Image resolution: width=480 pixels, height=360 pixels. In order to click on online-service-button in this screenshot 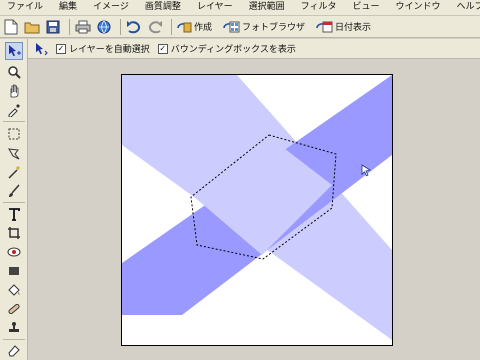, I will do `click(104, 27)`.